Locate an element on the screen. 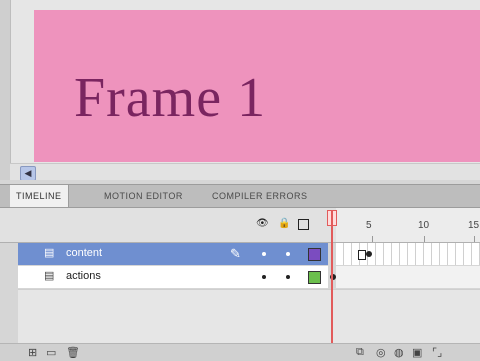 The height and width of the screenshot is (361, 480). tools-edge is located at coordinates (5, 90).